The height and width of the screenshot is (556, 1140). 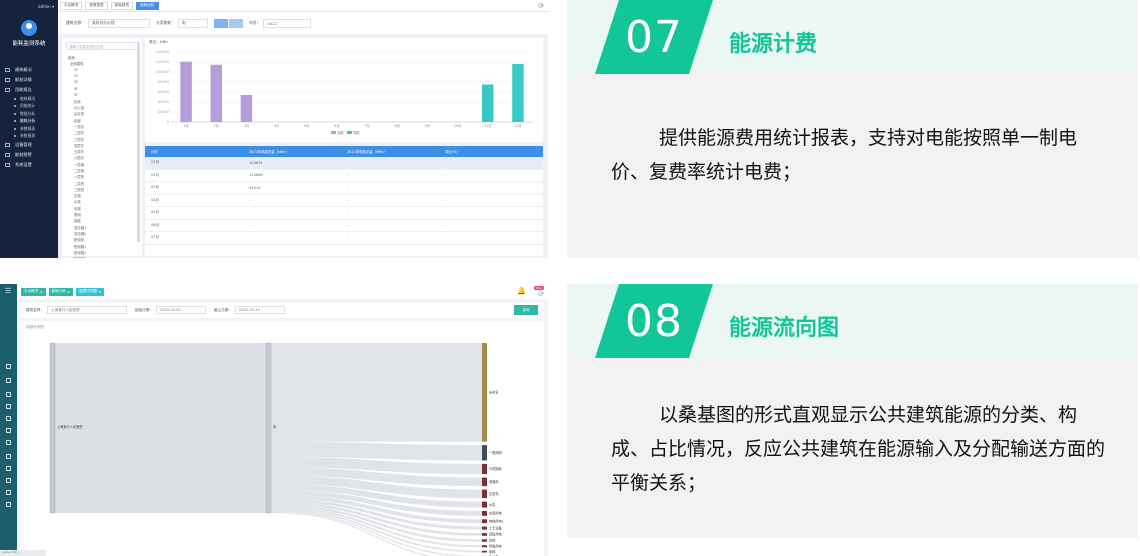 I want to click on tree-search-input: 请输入关键字进行过滤, so click(x=102, y=46).